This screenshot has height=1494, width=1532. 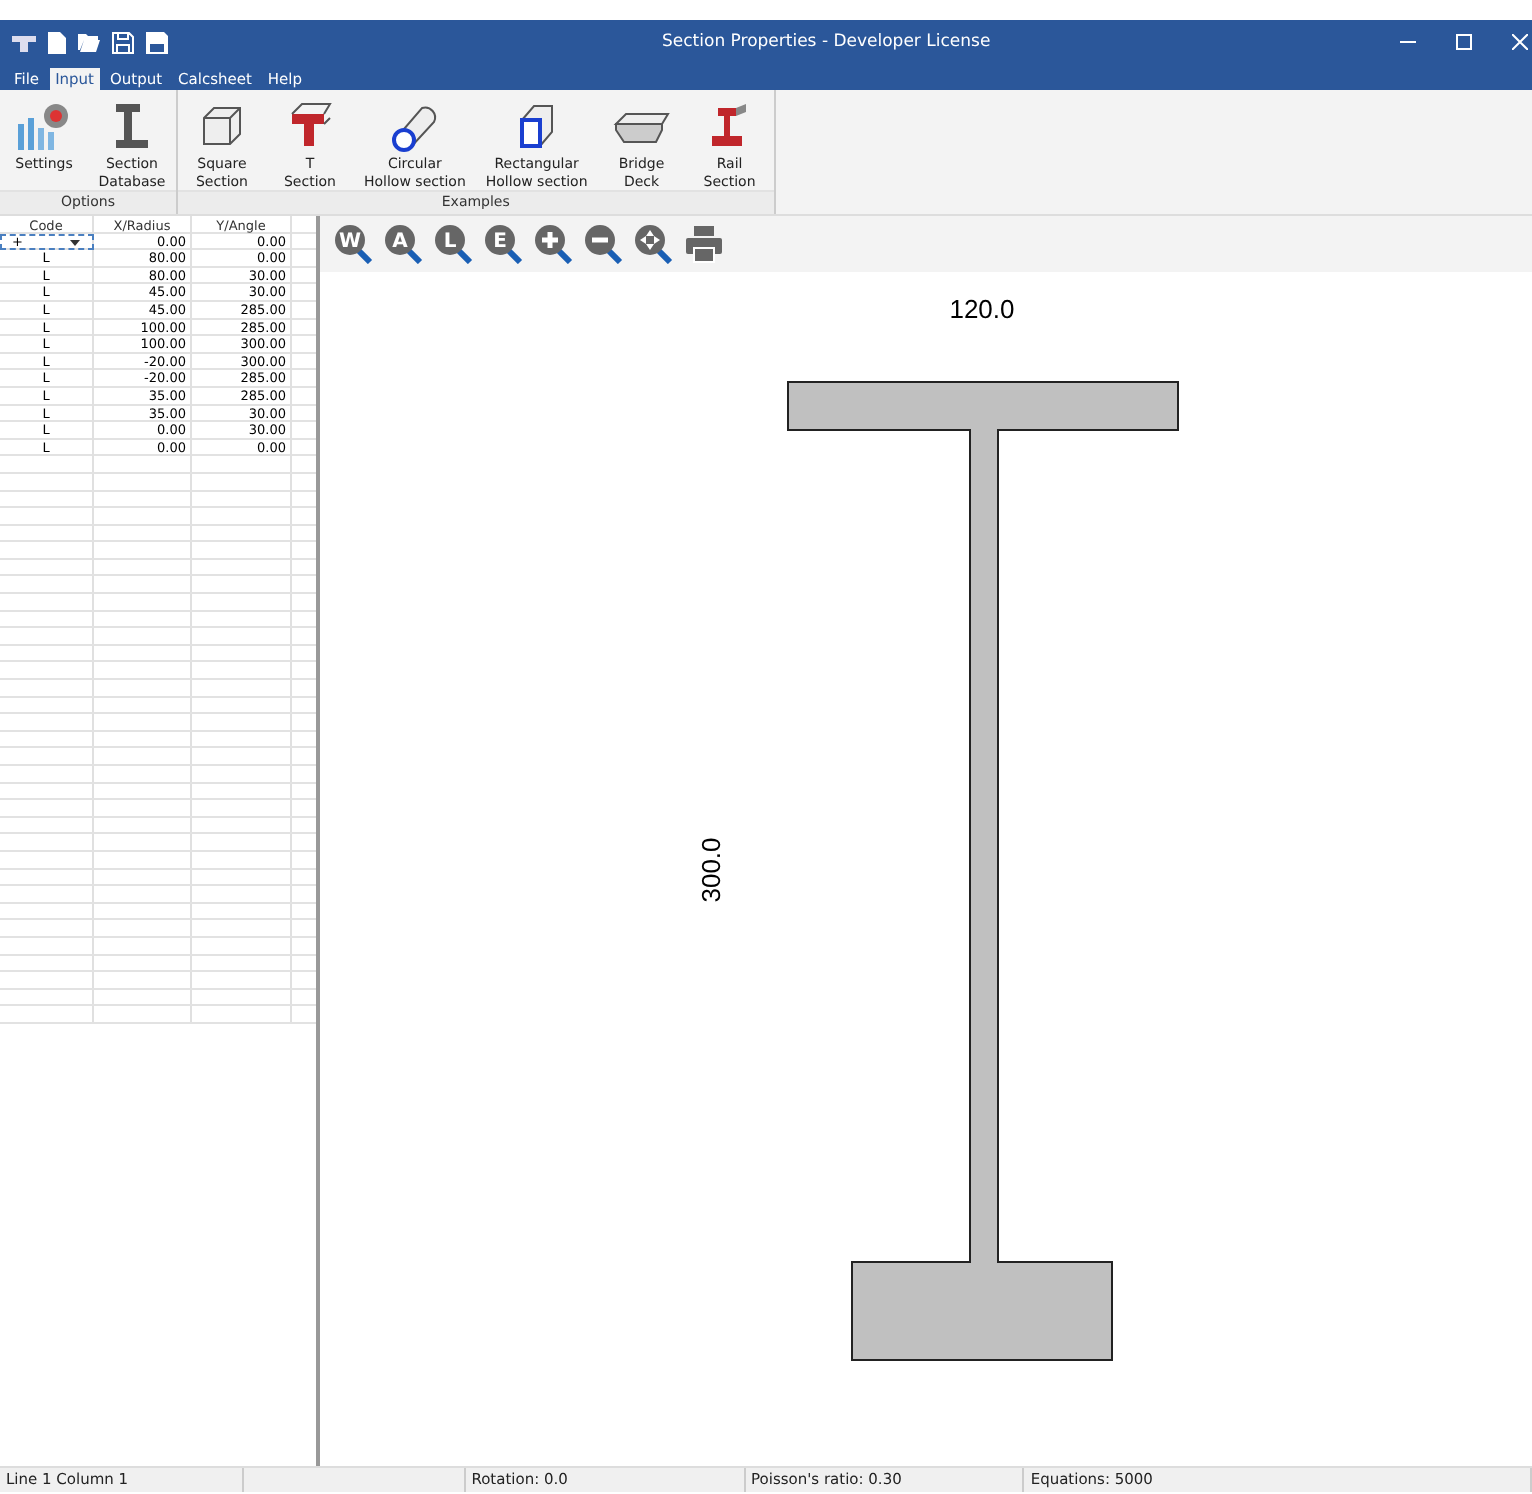 What do you see at coordinates (57, 42) in the screenshot?
I see `new-file-icon` at bounding box center [57, 42].